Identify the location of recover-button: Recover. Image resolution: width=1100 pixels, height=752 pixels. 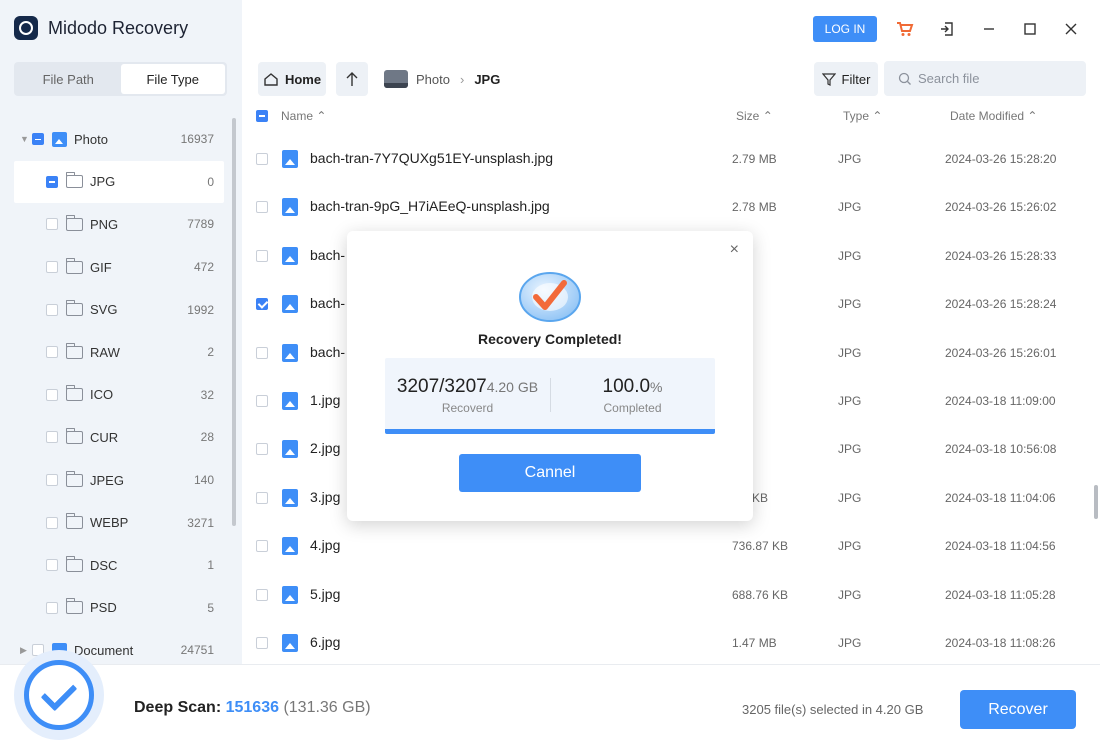
(1018, 709).